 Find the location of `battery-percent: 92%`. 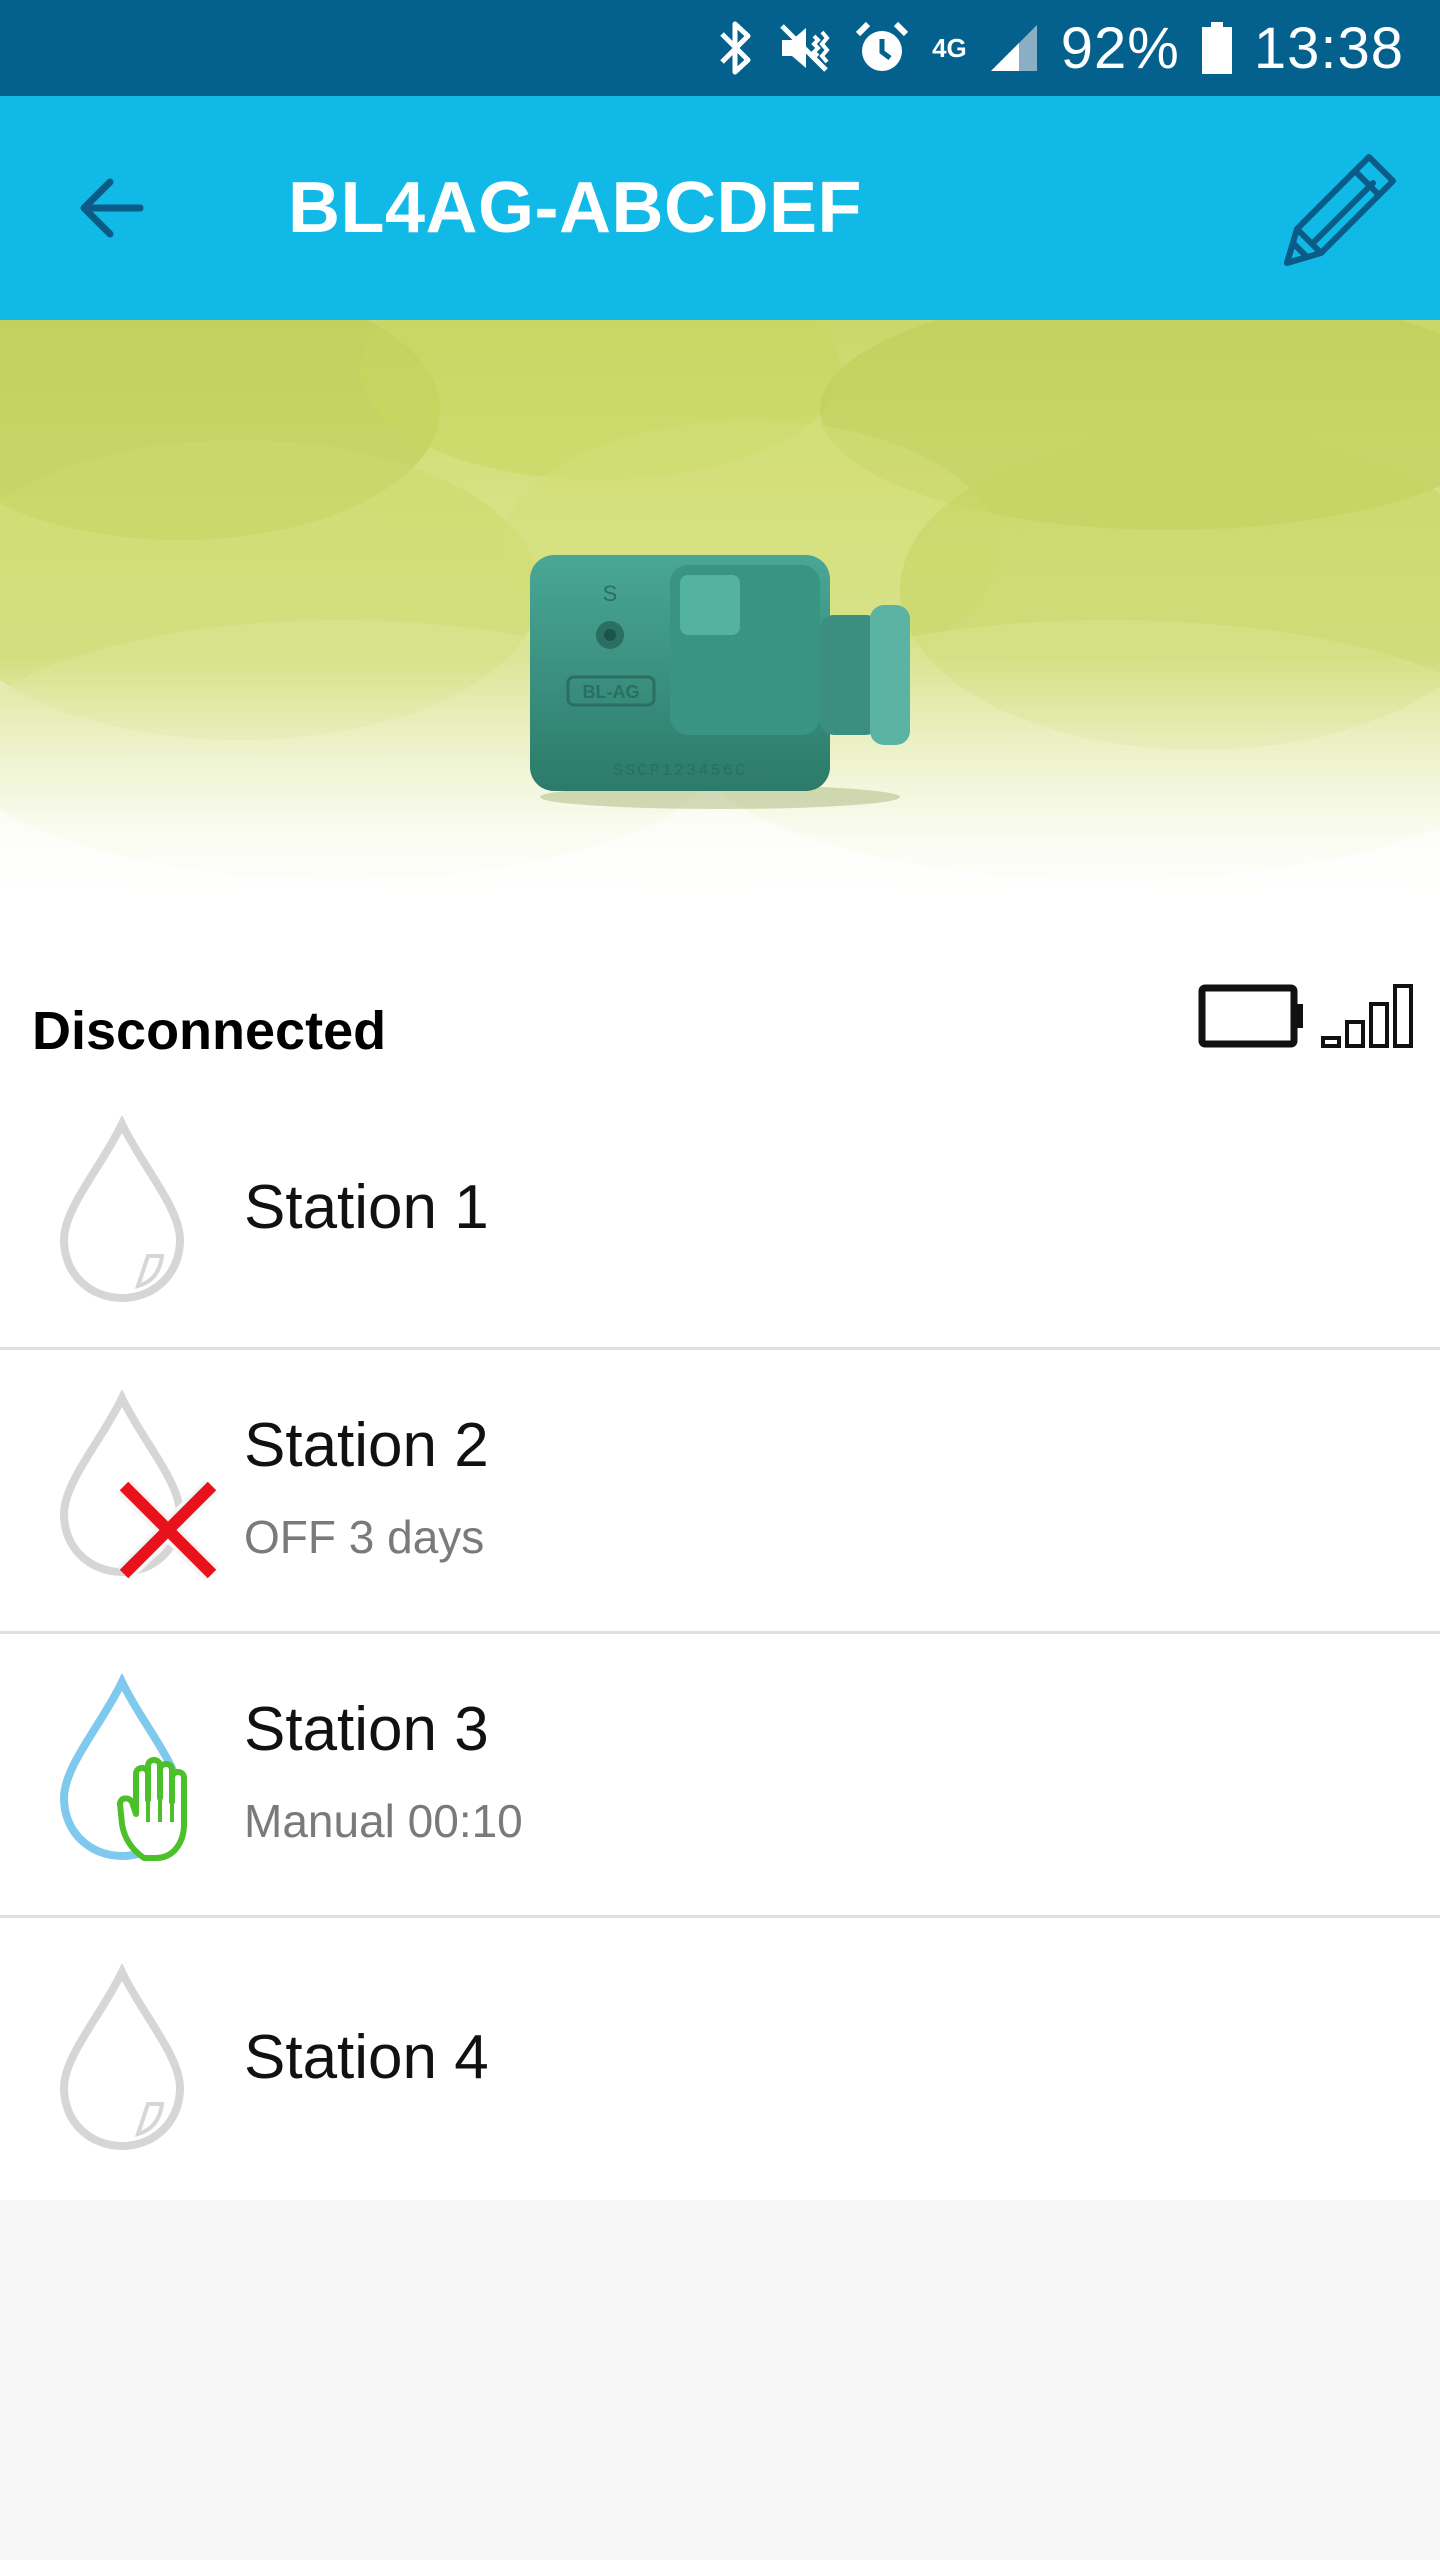

battery-percent: 92% is located at coordinates (1120, 48).